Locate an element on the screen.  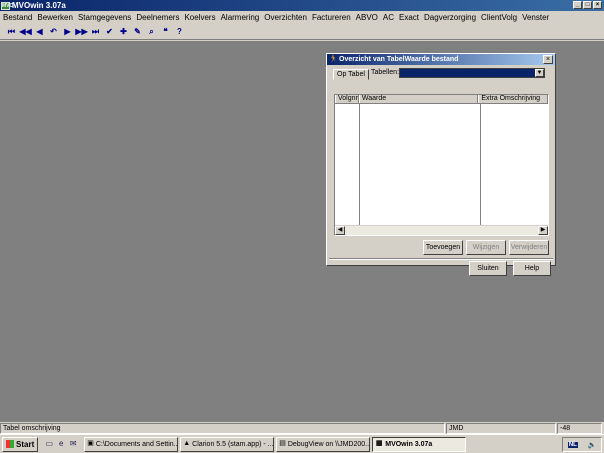
dialog-title: Overzicht van TabelWaarde bestand is located at coordinates (399, 59).